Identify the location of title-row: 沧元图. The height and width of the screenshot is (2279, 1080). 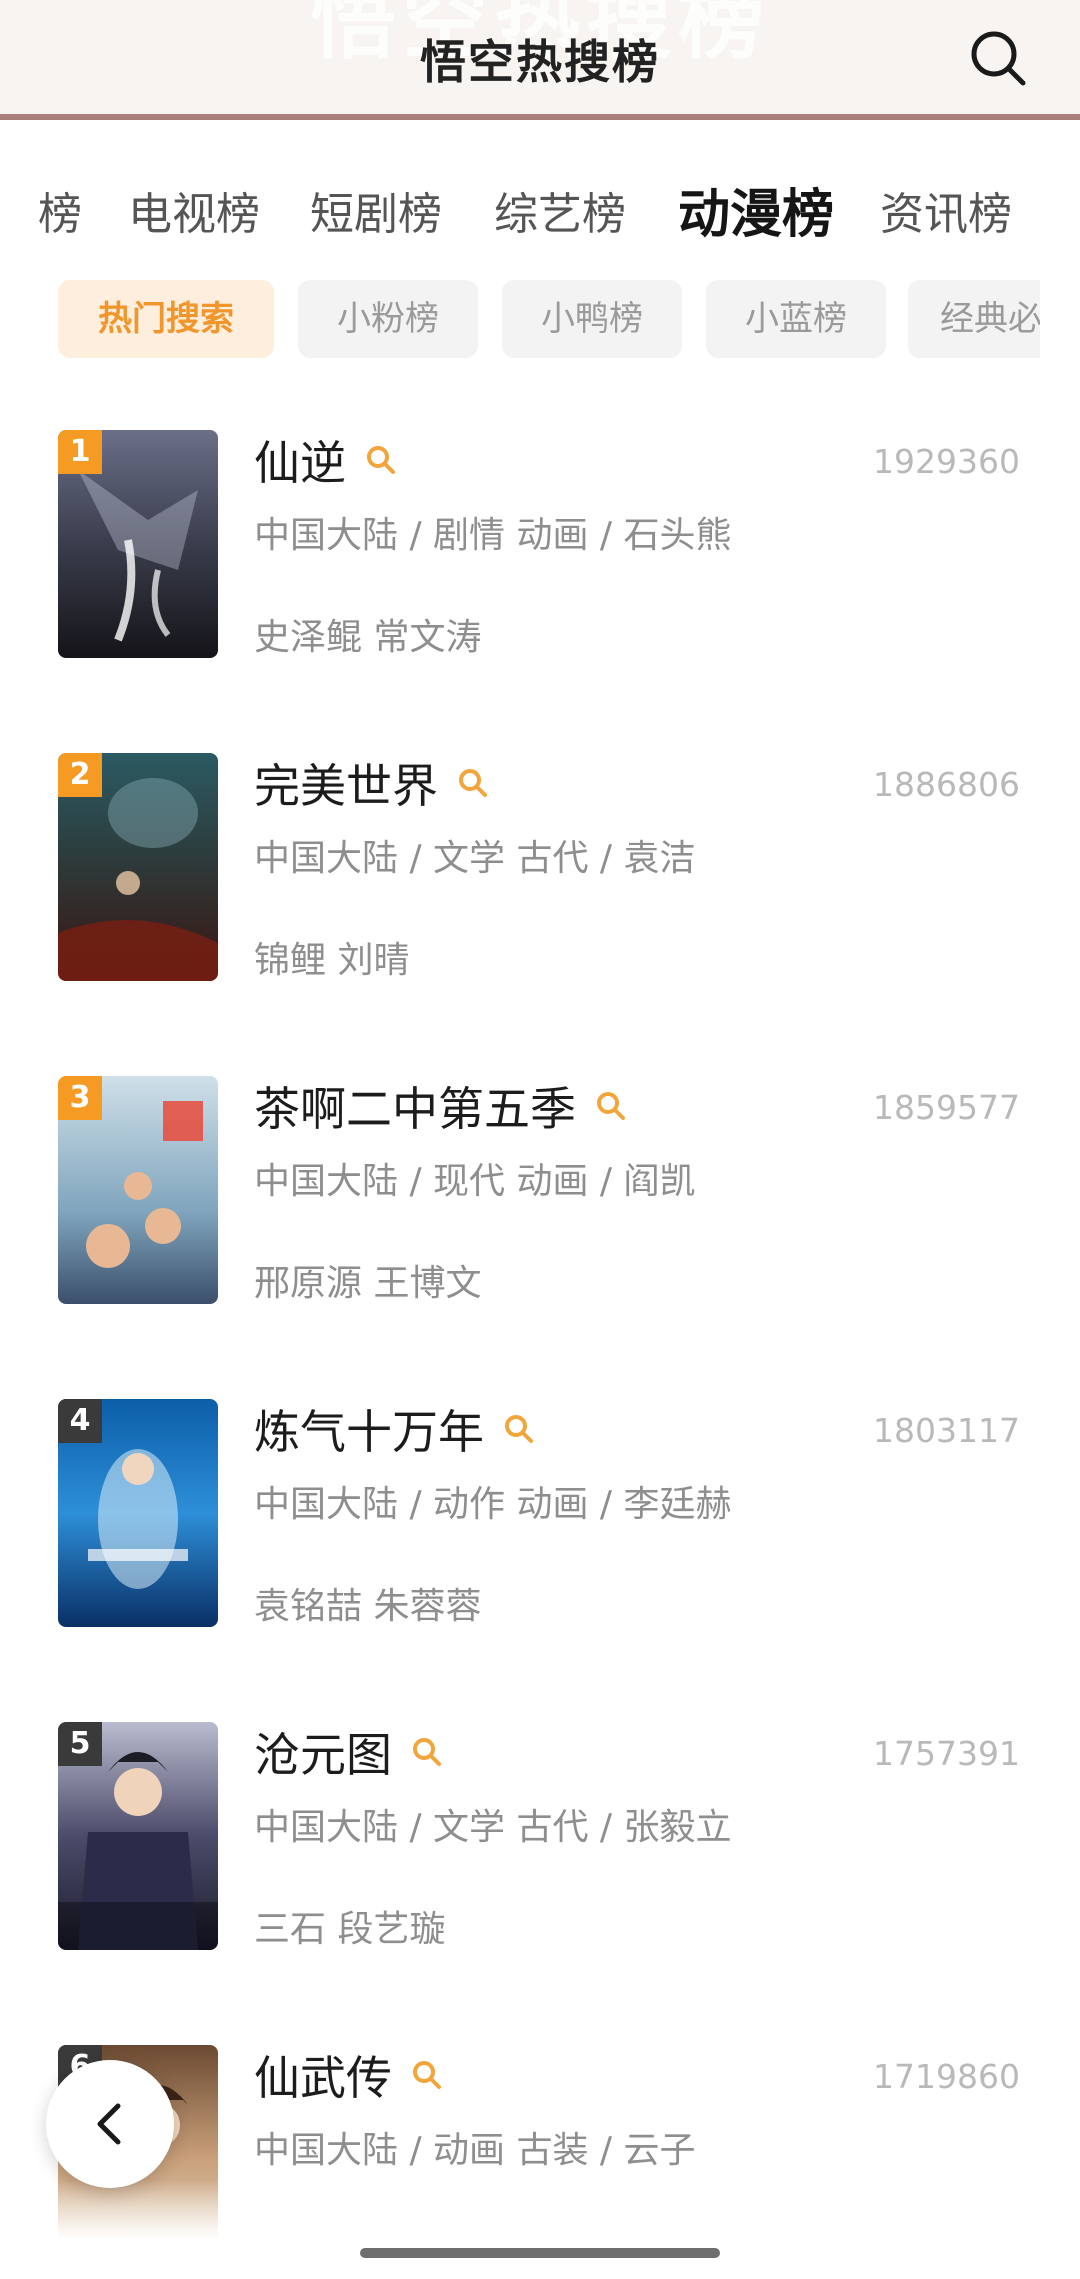
(349, 1752).